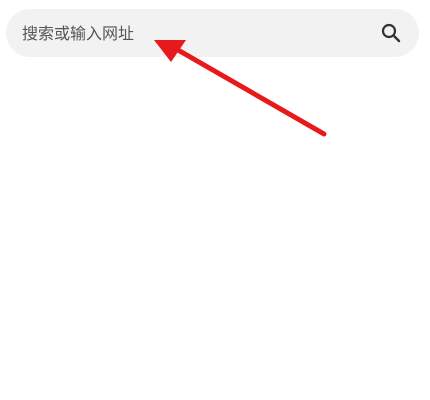  I want to click on search-icon, so click(391, 33).